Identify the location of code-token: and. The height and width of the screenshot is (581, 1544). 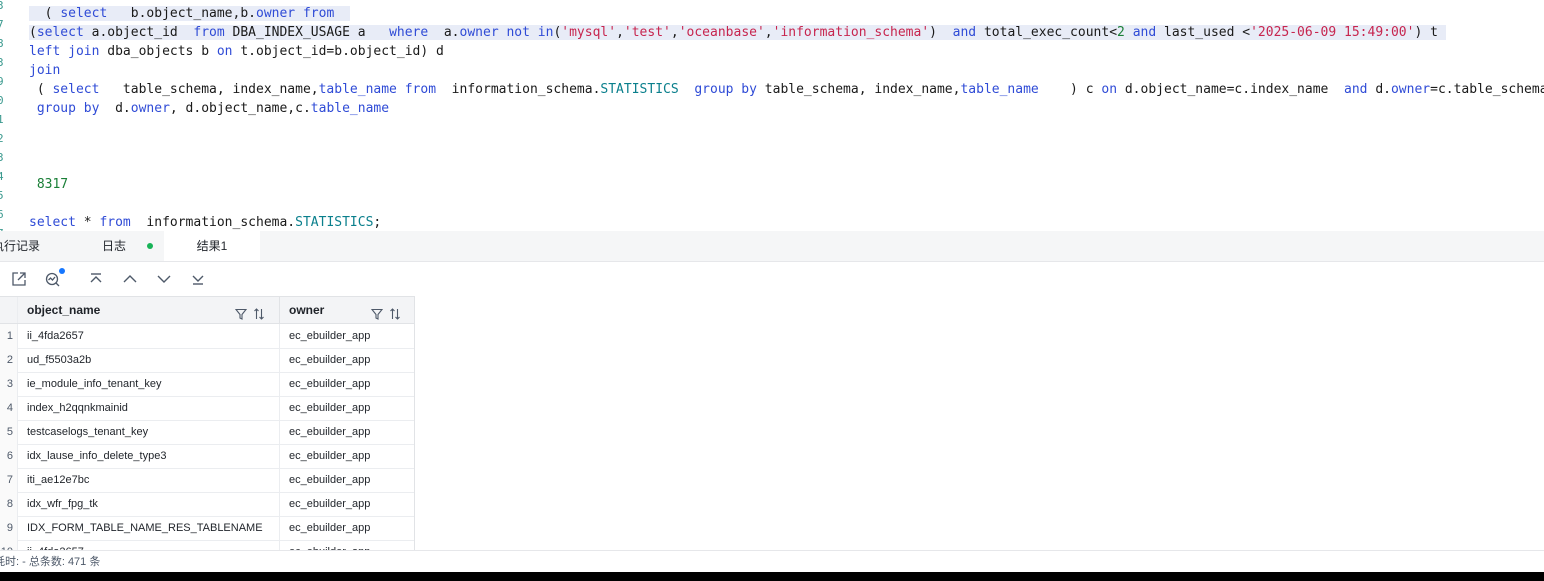
(1144, 32).